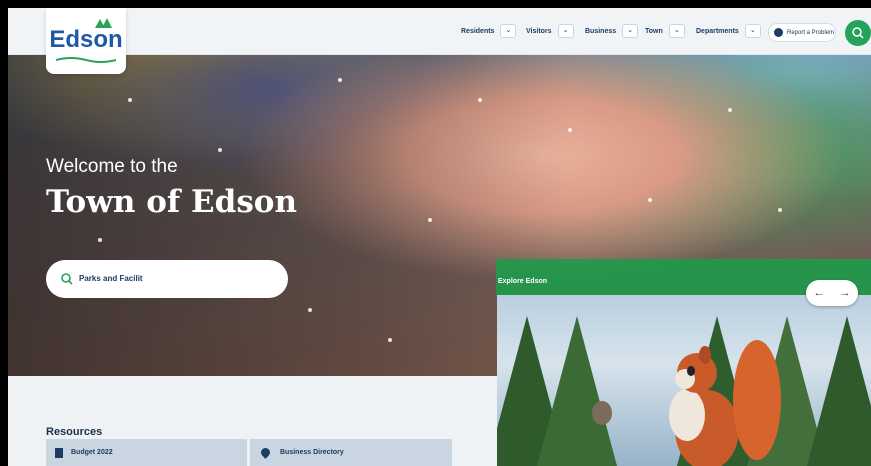 The height and width of the screenshot is (466, 871). I want to click on report-problem-button: Report a Problem, so click(802, 32).